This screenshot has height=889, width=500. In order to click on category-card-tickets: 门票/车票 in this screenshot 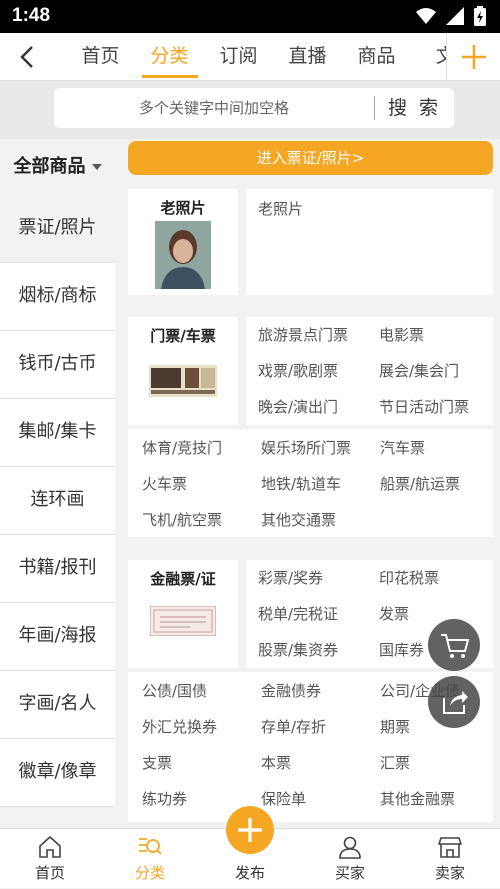, I will do `click(183, 371)`.